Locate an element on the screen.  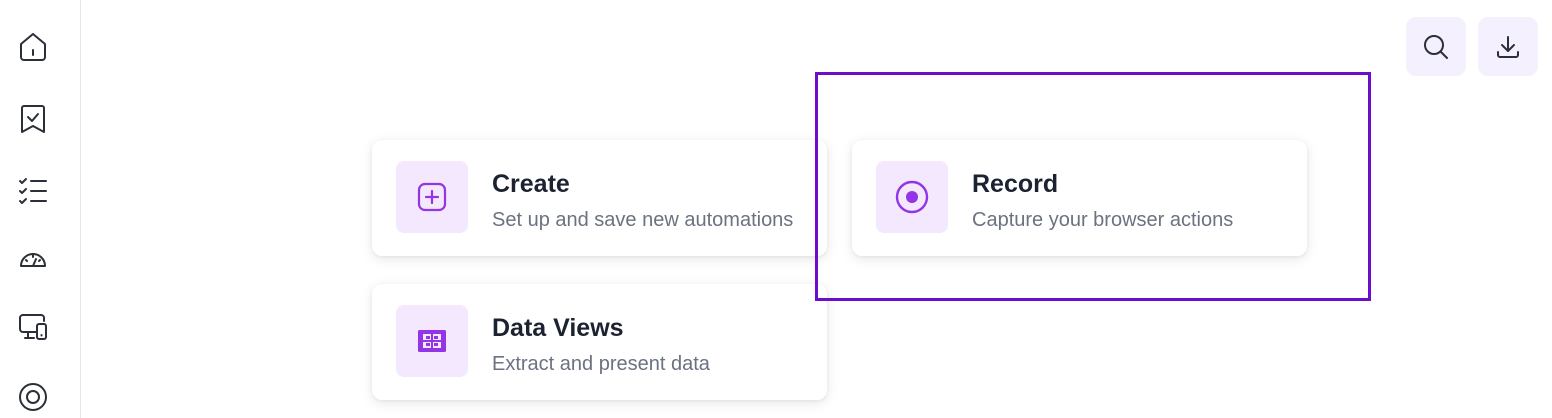
sidebar-item-tasks is located at coordinates (33, 191).